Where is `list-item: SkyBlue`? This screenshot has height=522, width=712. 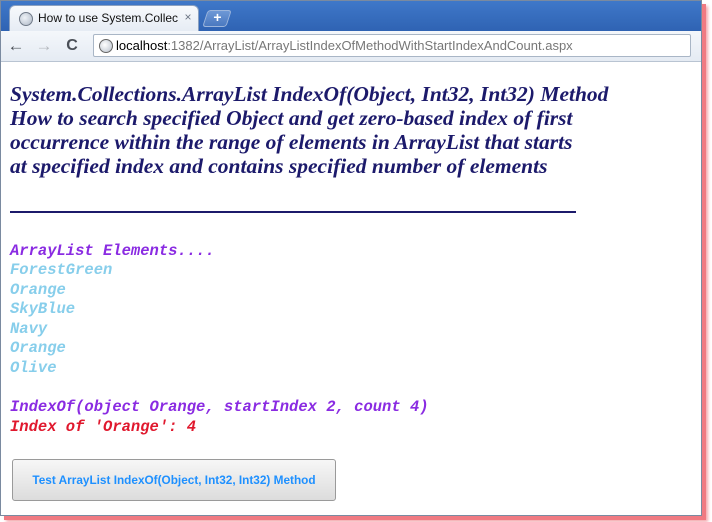
list-item: SkyBlue is located at coordinates (43, 309).